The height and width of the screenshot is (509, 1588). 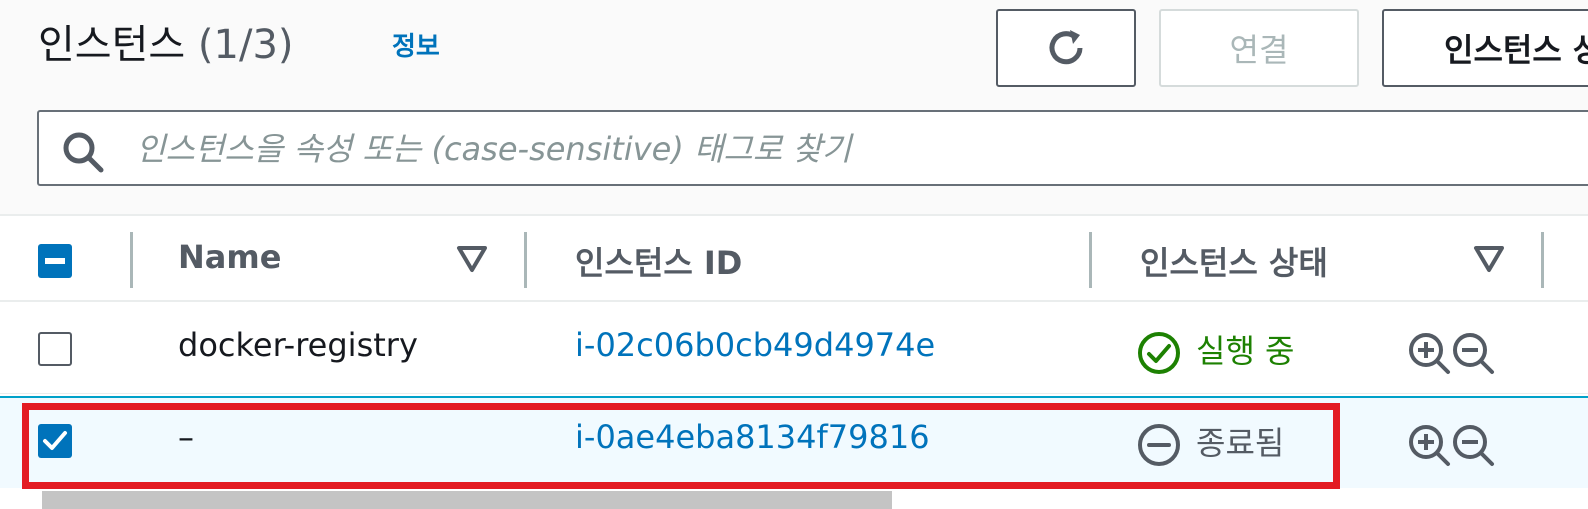 What do you see at coordinates (1245, 351) in the screenshot?
I see `instance-state-status: 실행 중` at bounding box center [1245, 351].